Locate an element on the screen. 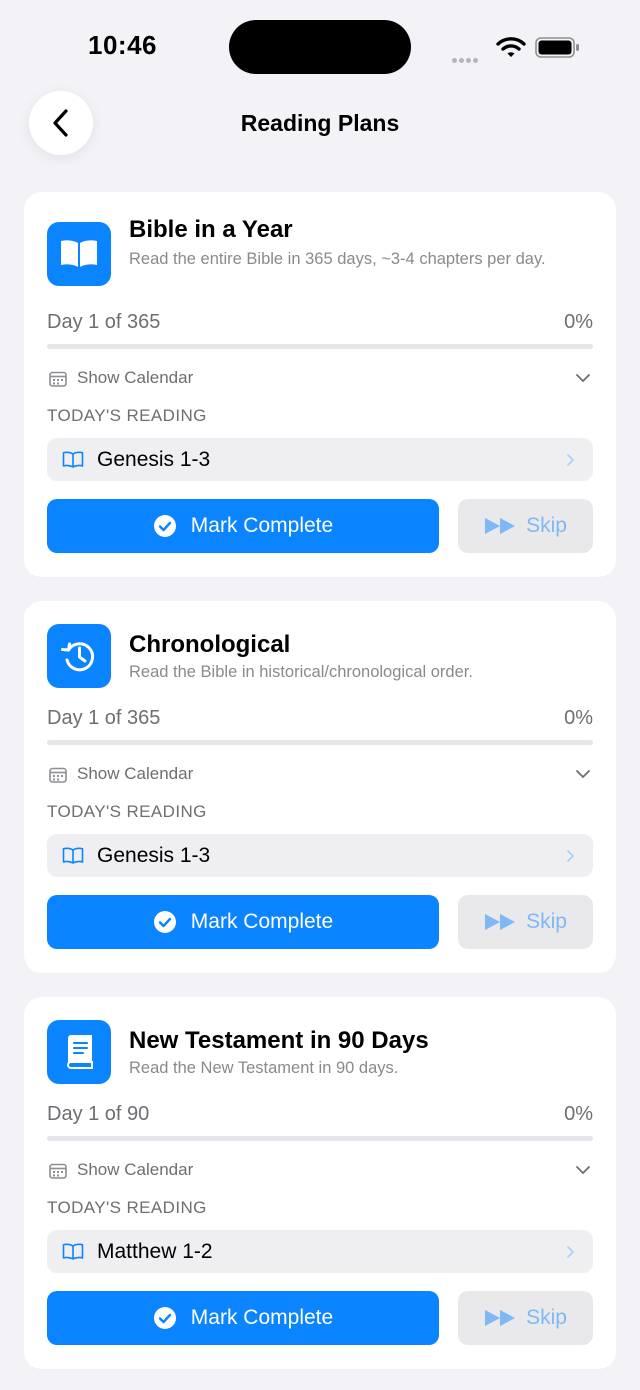 This screenshot has width=640, height=1390. progress-row: Day 1 of 90 0% is located at coordinates (320, 1114).